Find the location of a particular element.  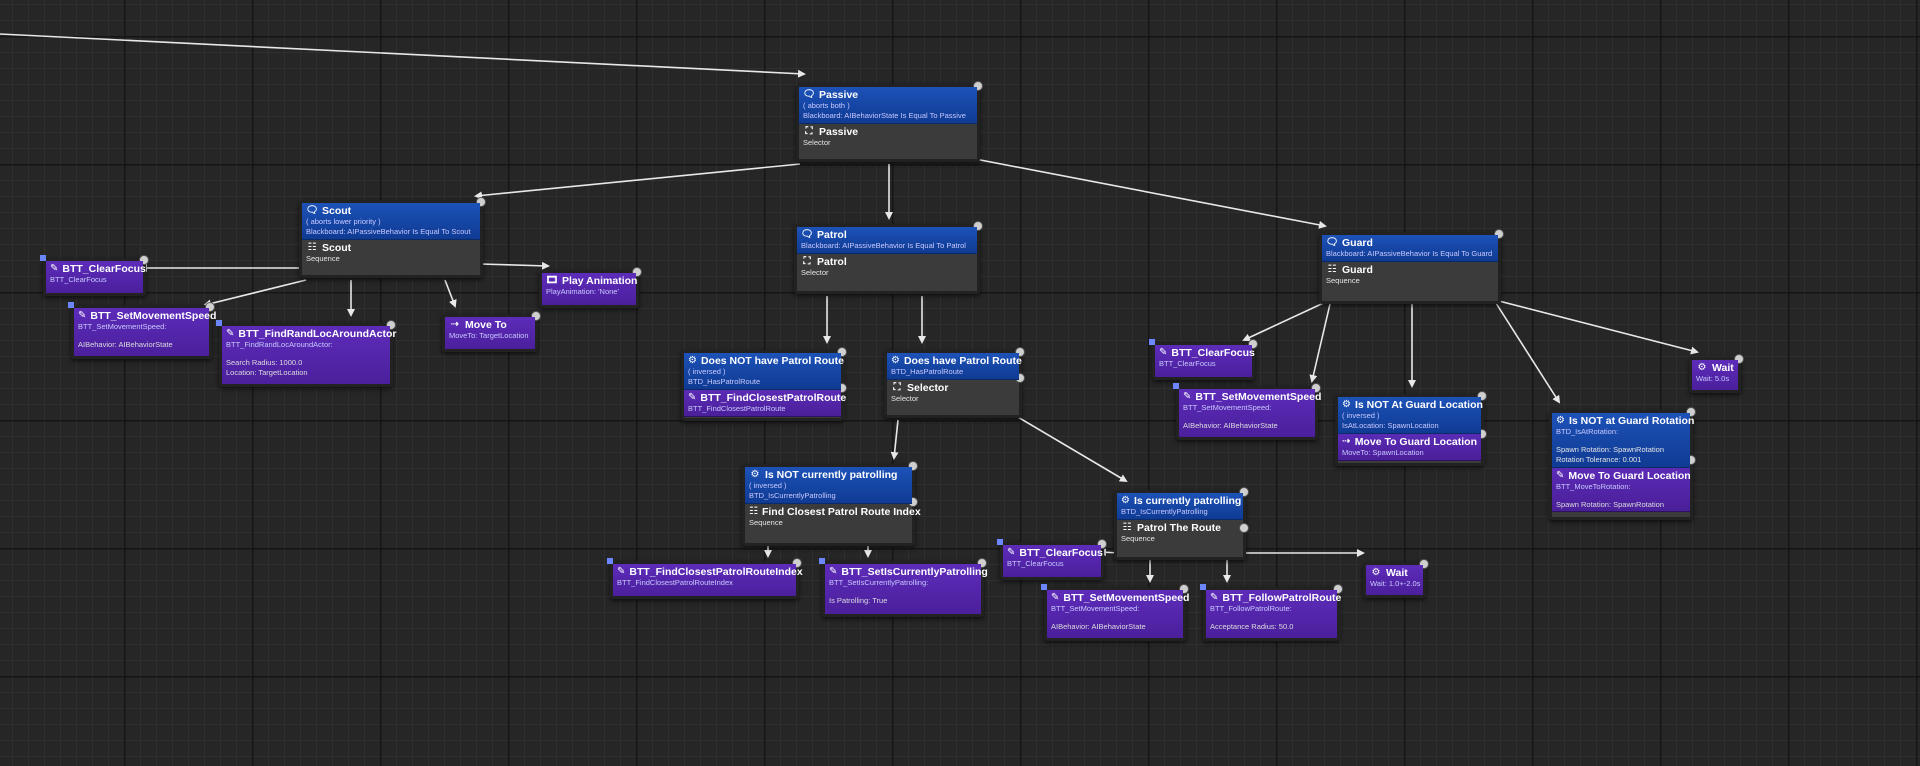

wire-scout-move is located at coordinates (450, 293).